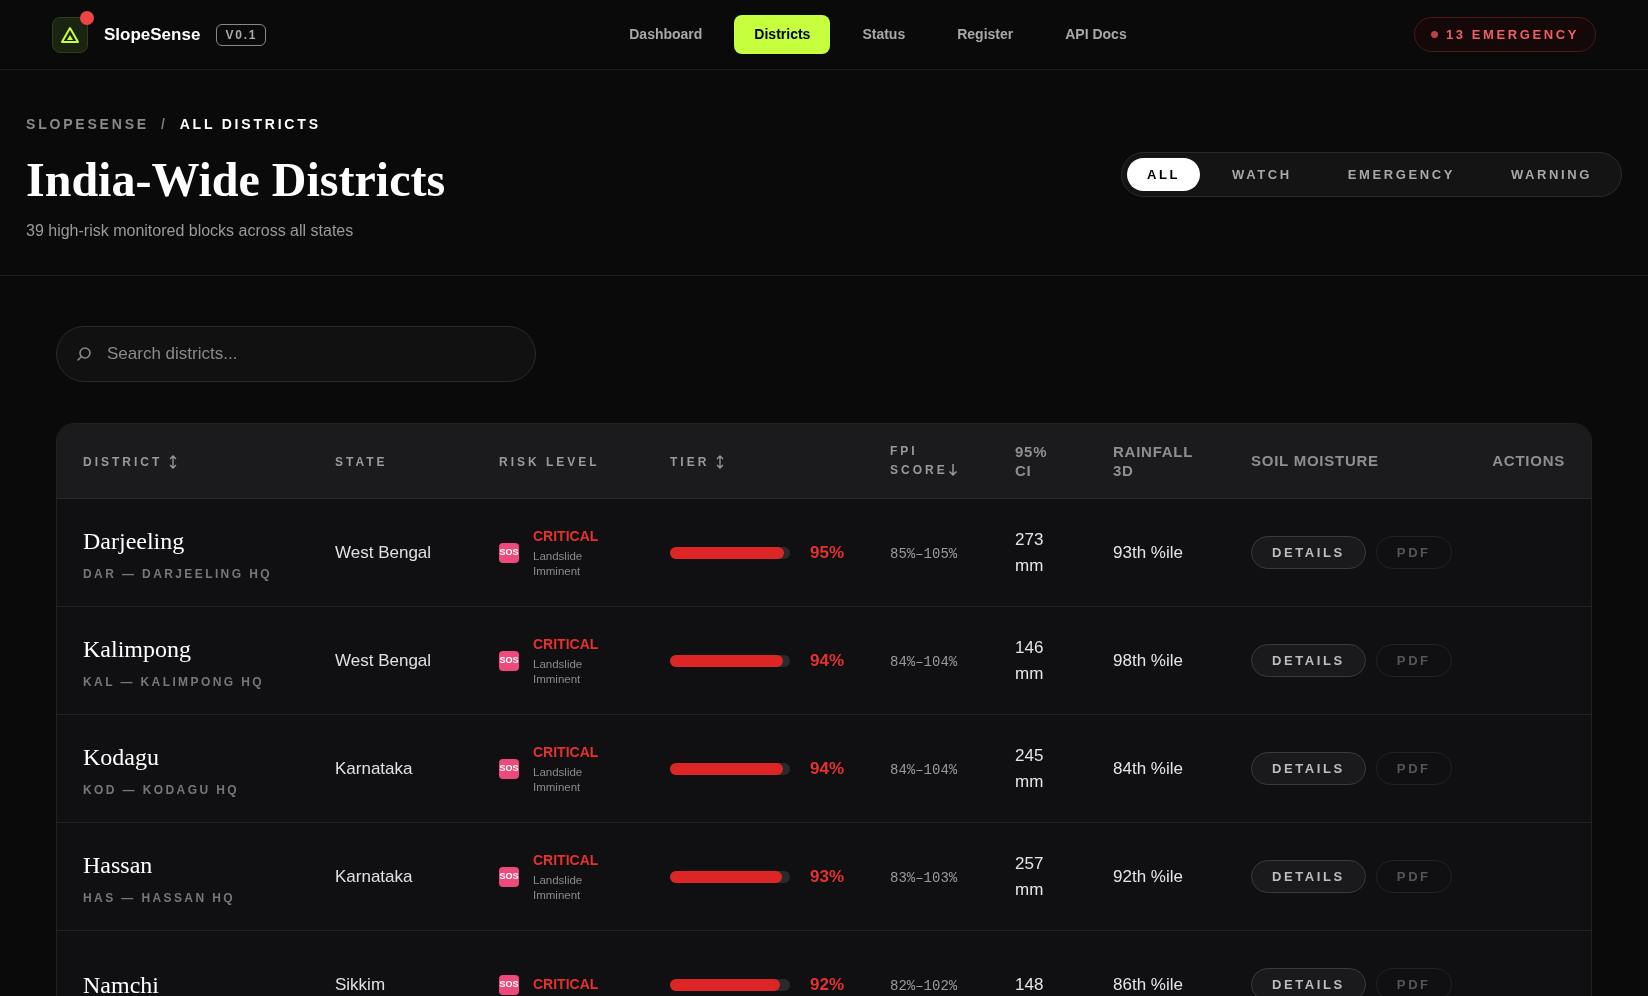 The height and width of the screenshot is (996, 1648). What do you see at coordinates (190, 230) in the screenshot?
I see `page-subtitle: 39 high-risk monitored blocks across all states` at bounding box center [190, 230].